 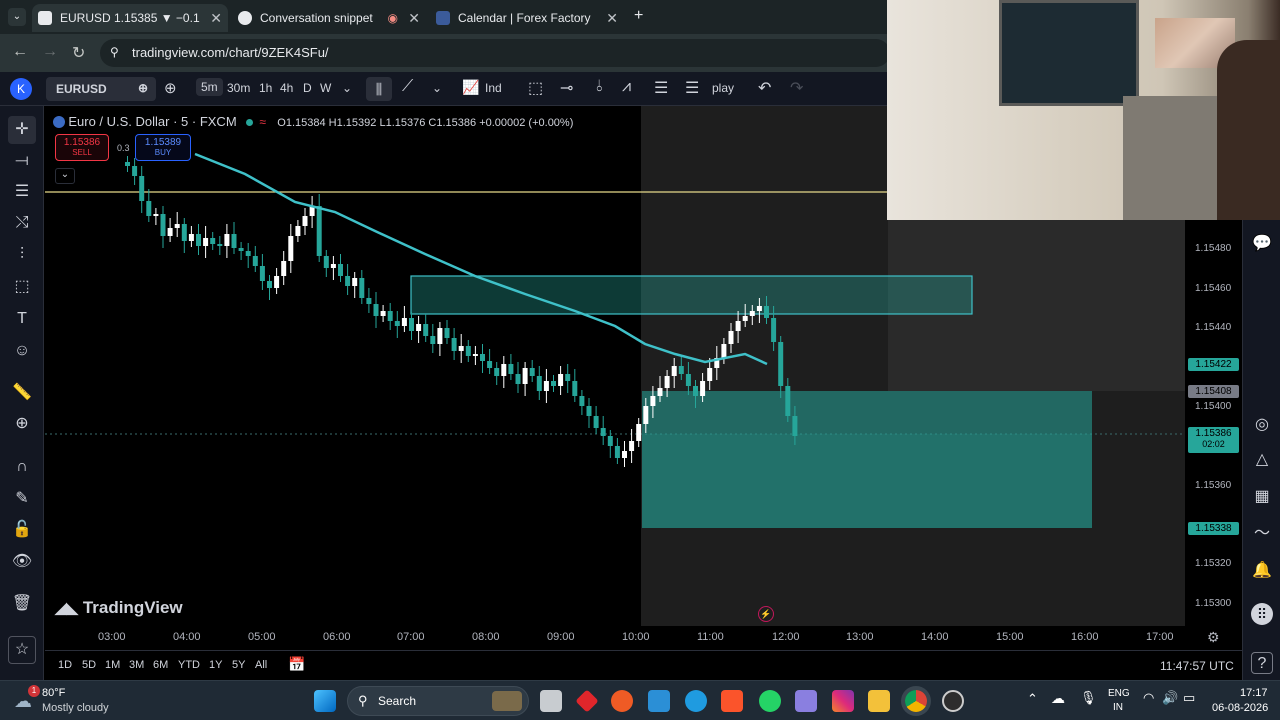 I want to click on url-field: ⚲ tradingview.com/chart/9ZEK4SFu/, so click(x=495, y=53).